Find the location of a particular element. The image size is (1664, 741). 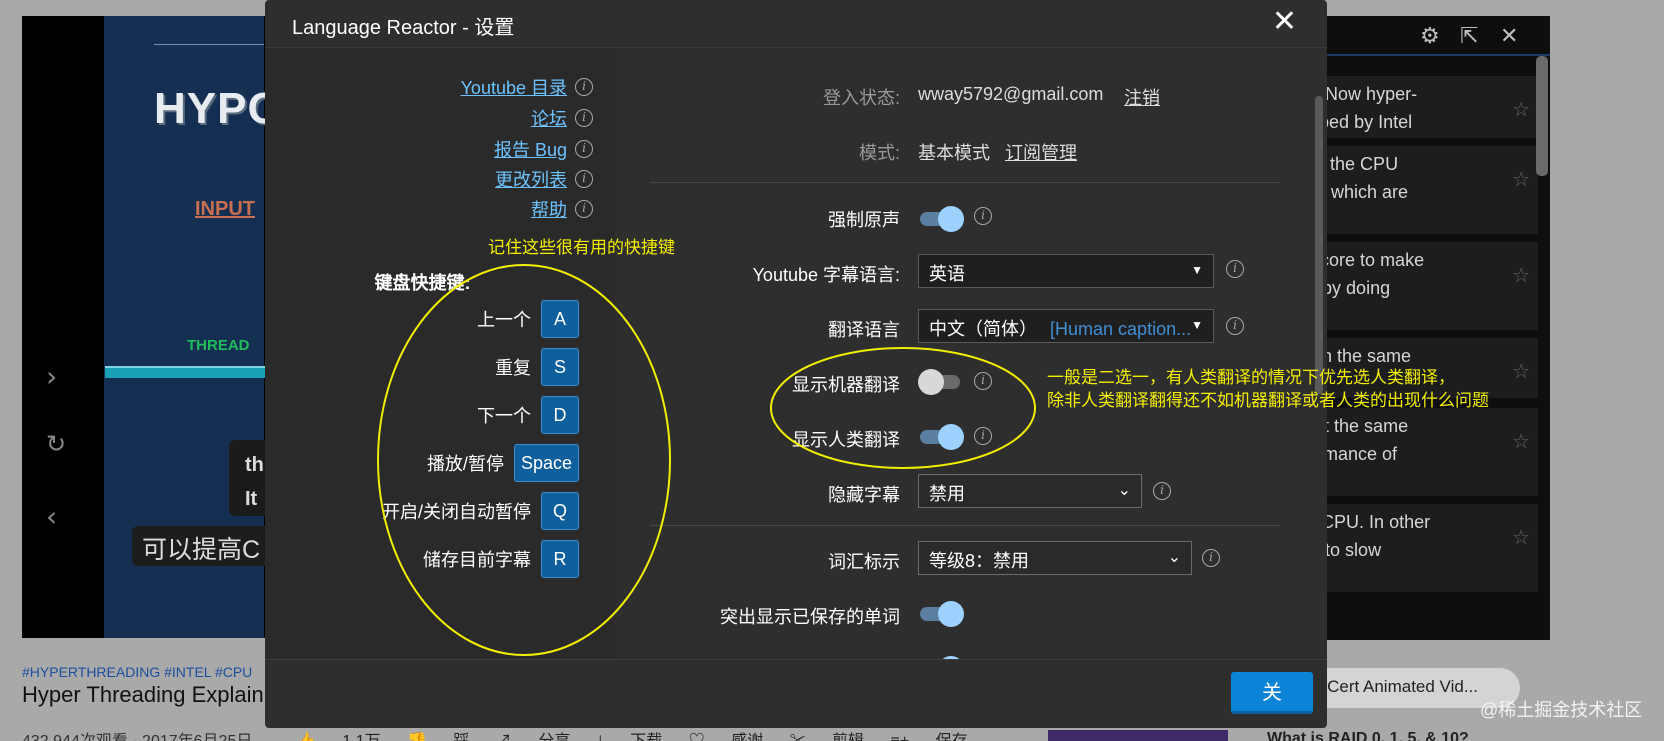

shortcuts-circle is located at coordinates (524, 460).